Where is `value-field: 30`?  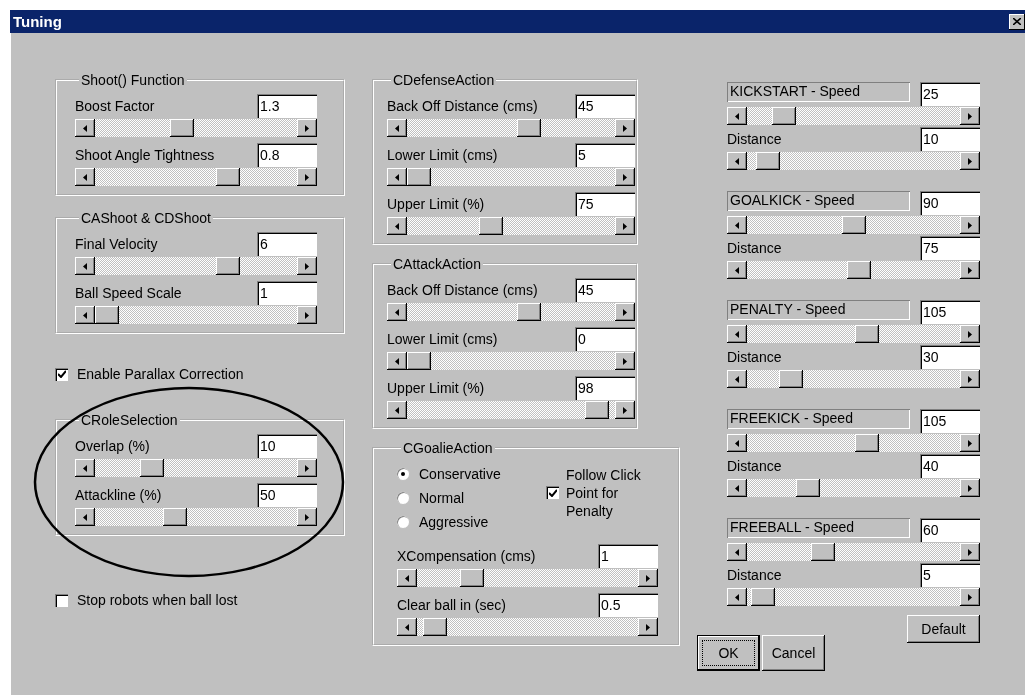
value-field: 30 is located at coordinates (950, 357).